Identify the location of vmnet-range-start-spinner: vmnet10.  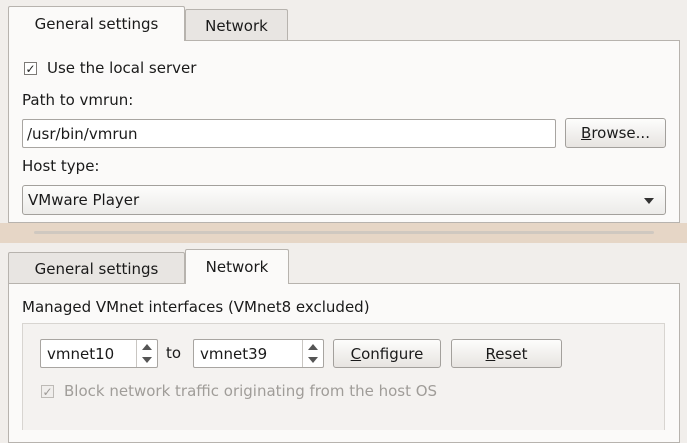
(99, 353).